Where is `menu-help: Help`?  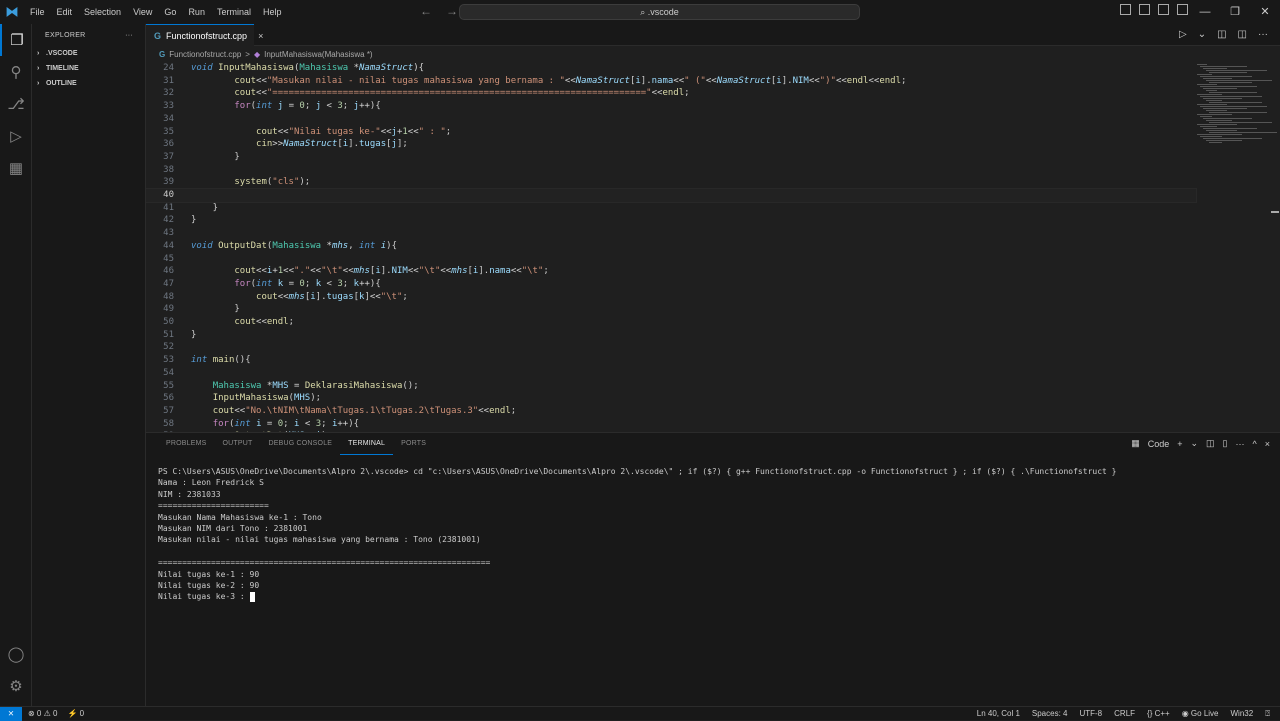
menu-help: Help is located at coordinates (272, 12).